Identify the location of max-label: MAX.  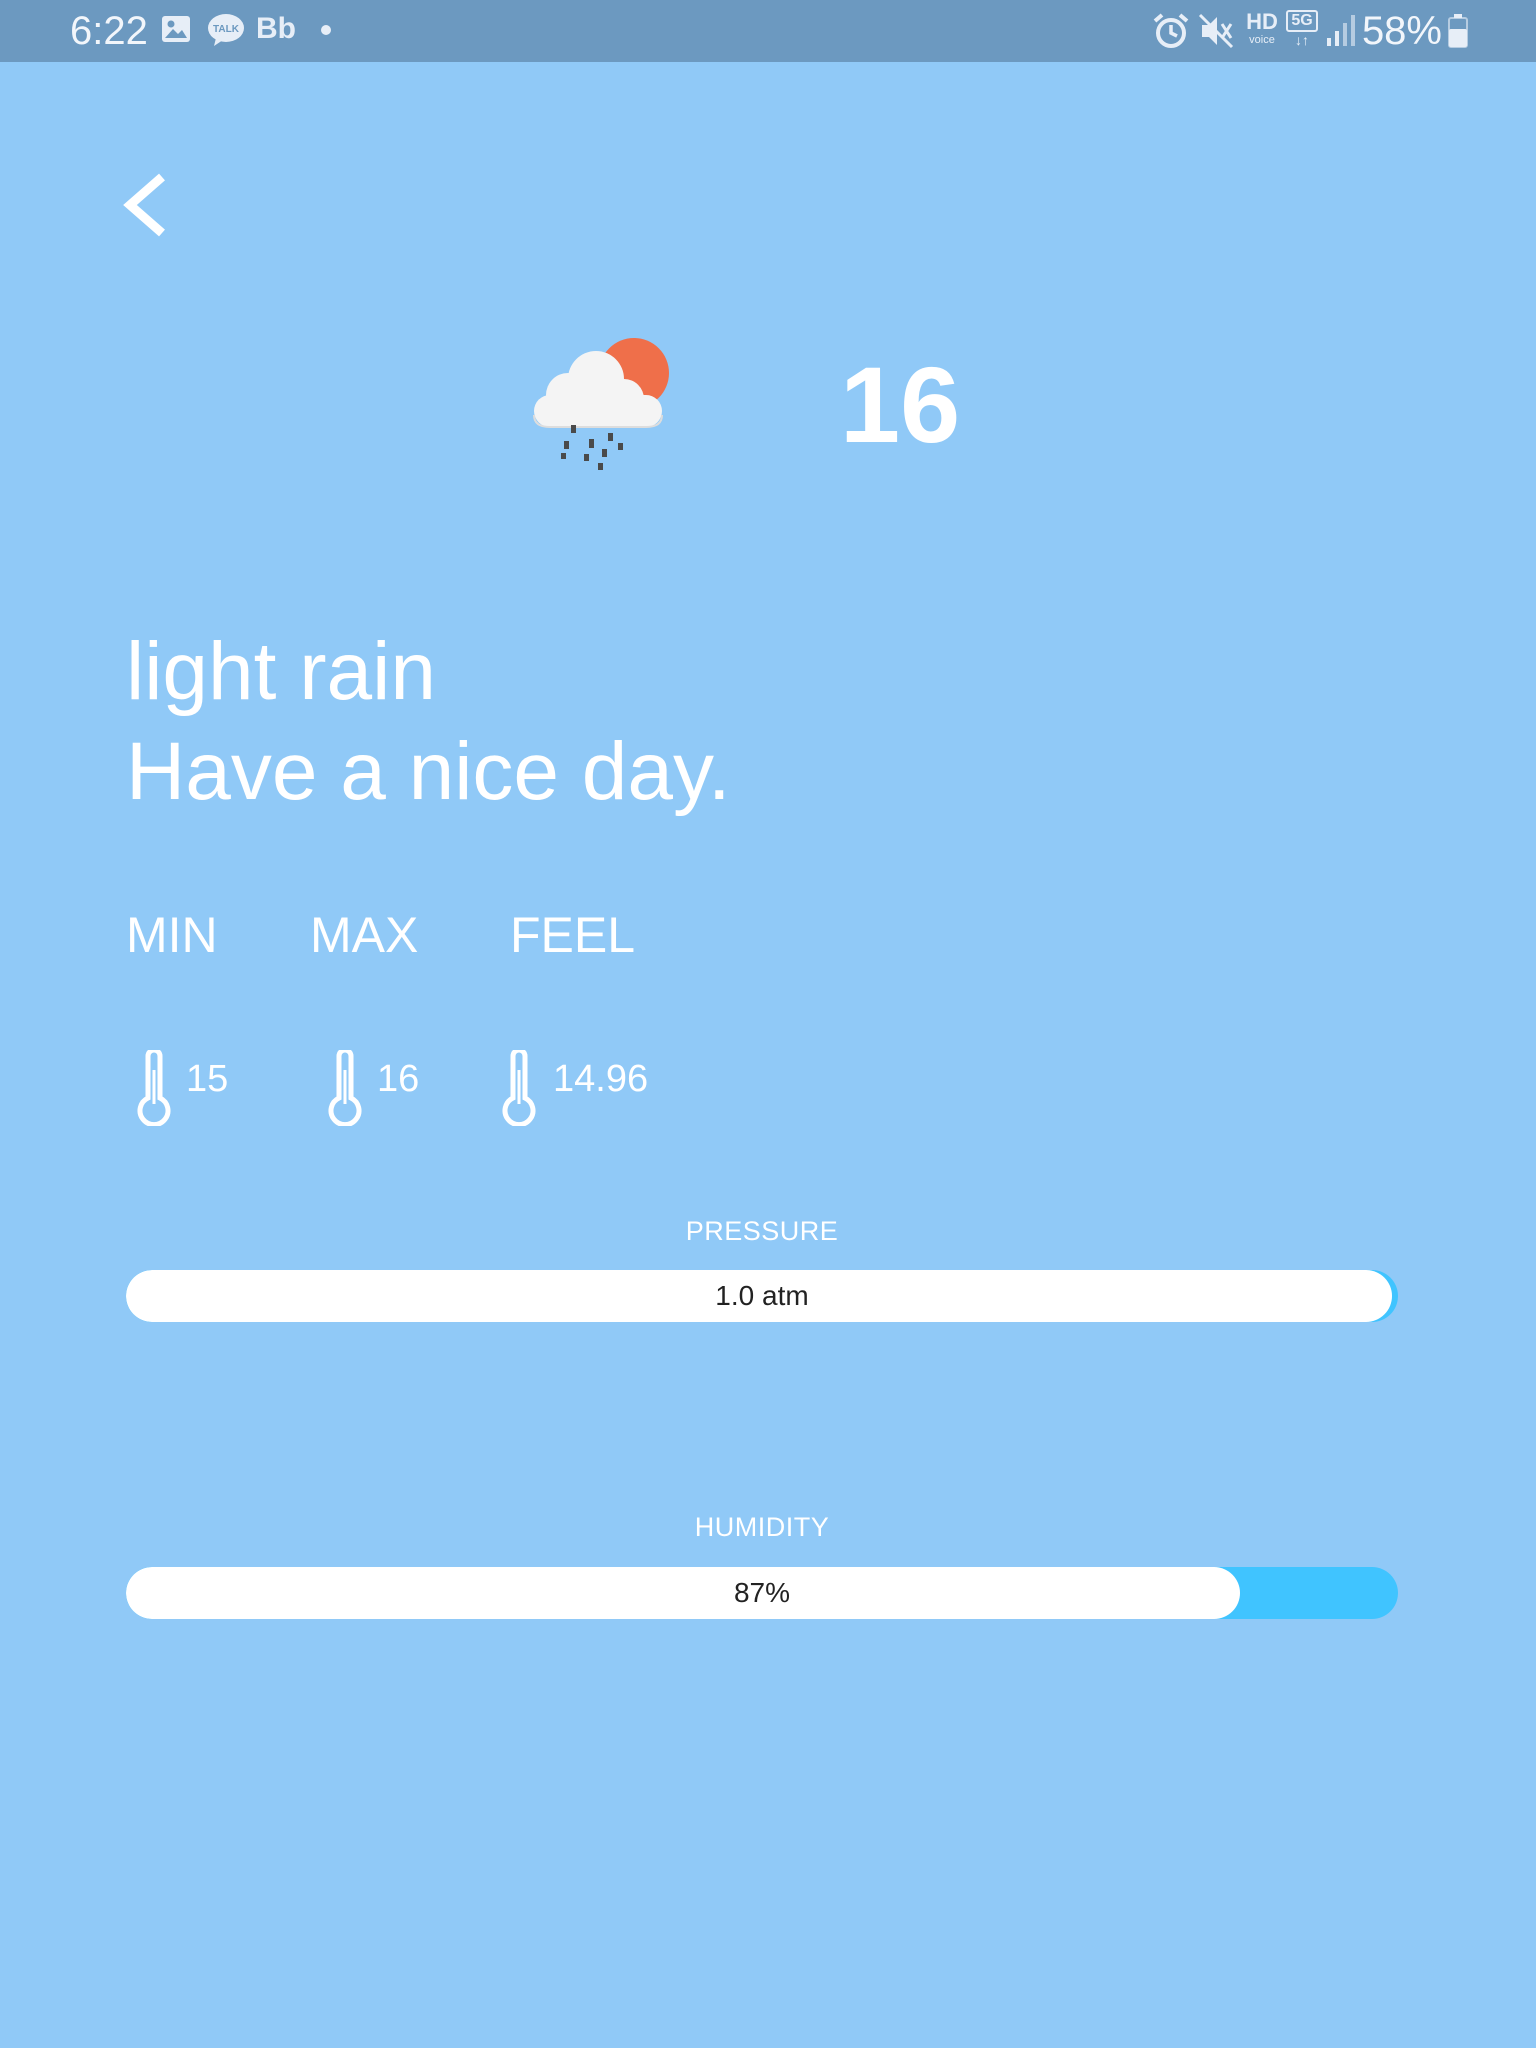
(364, 935).